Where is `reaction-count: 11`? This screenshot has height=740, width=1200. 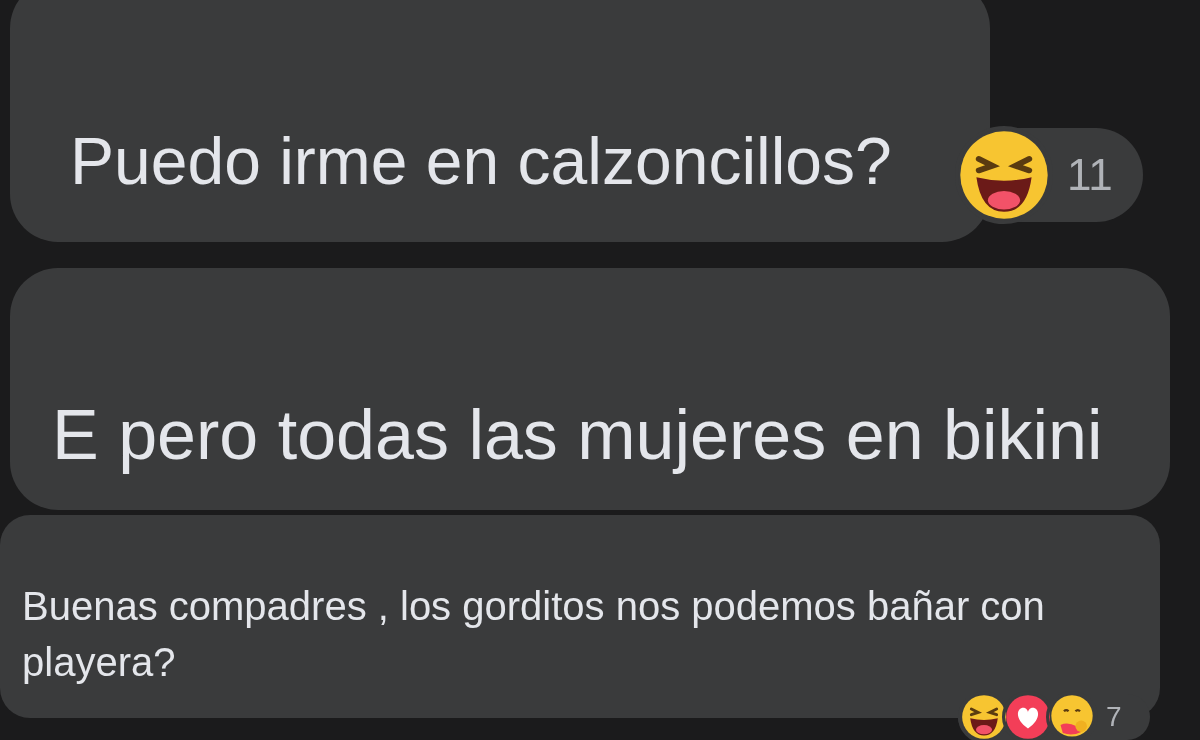 reaction-count: 11 is located at coordinates (1090, 175).